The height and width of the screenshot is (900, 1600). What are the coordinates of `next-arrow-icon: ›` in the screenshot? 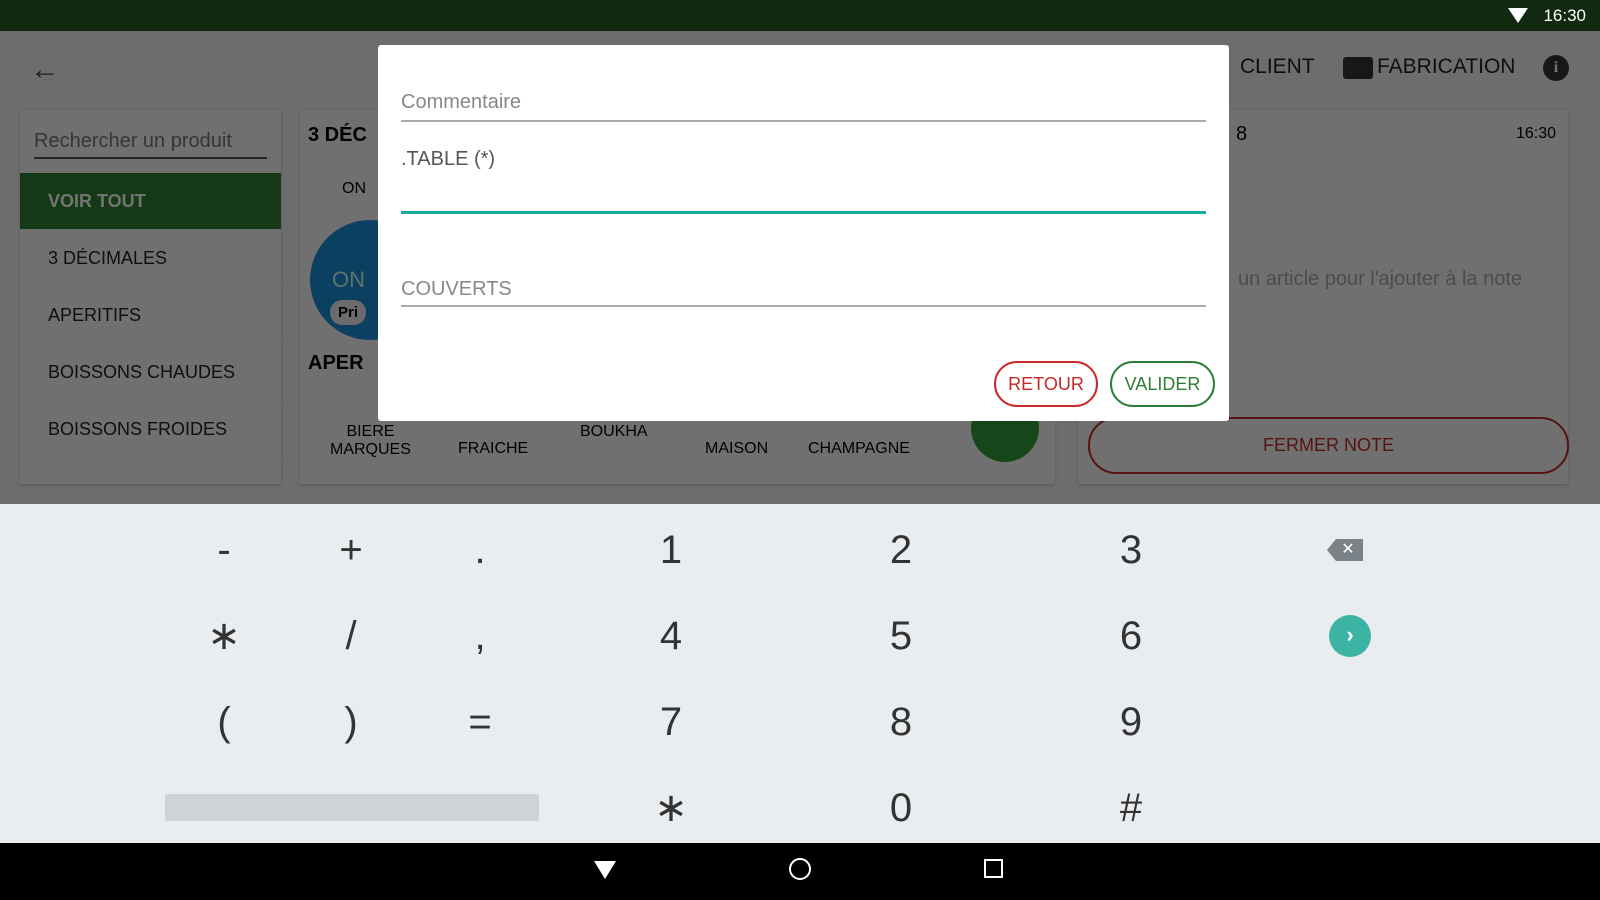 It's located at (1350, 636).